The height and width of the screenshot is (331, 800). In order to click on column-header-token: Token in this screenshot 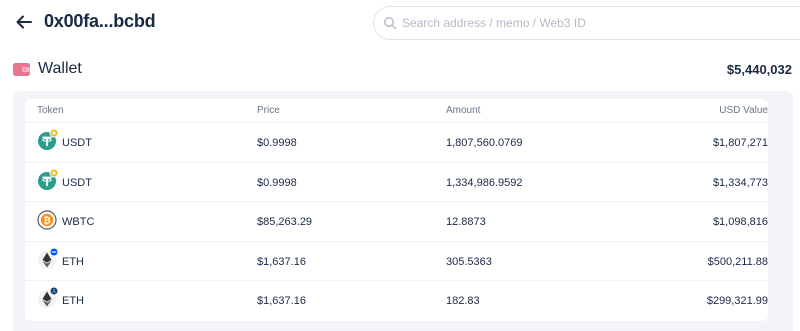, I will do `click(50, 110)`.